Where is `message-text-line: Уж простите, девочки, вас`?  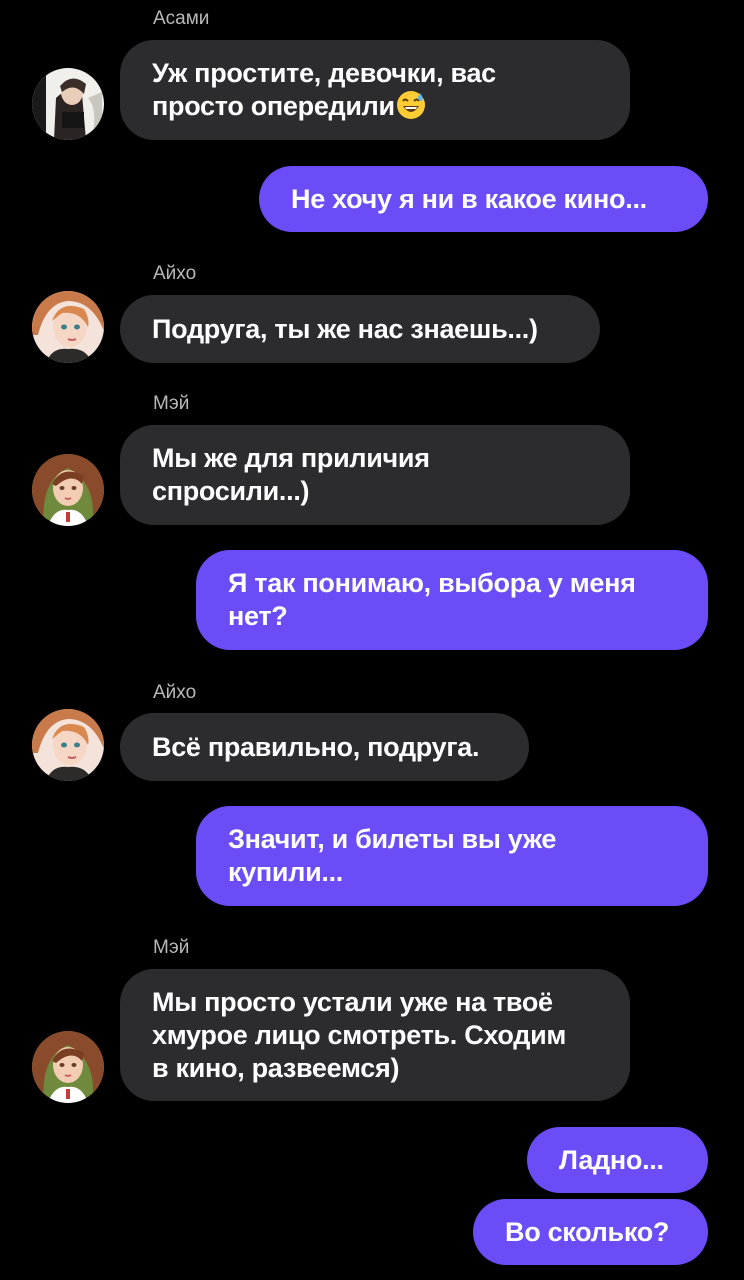 message-text-line: Уж простите, девочки, вас is located at coordinates (324, 73).